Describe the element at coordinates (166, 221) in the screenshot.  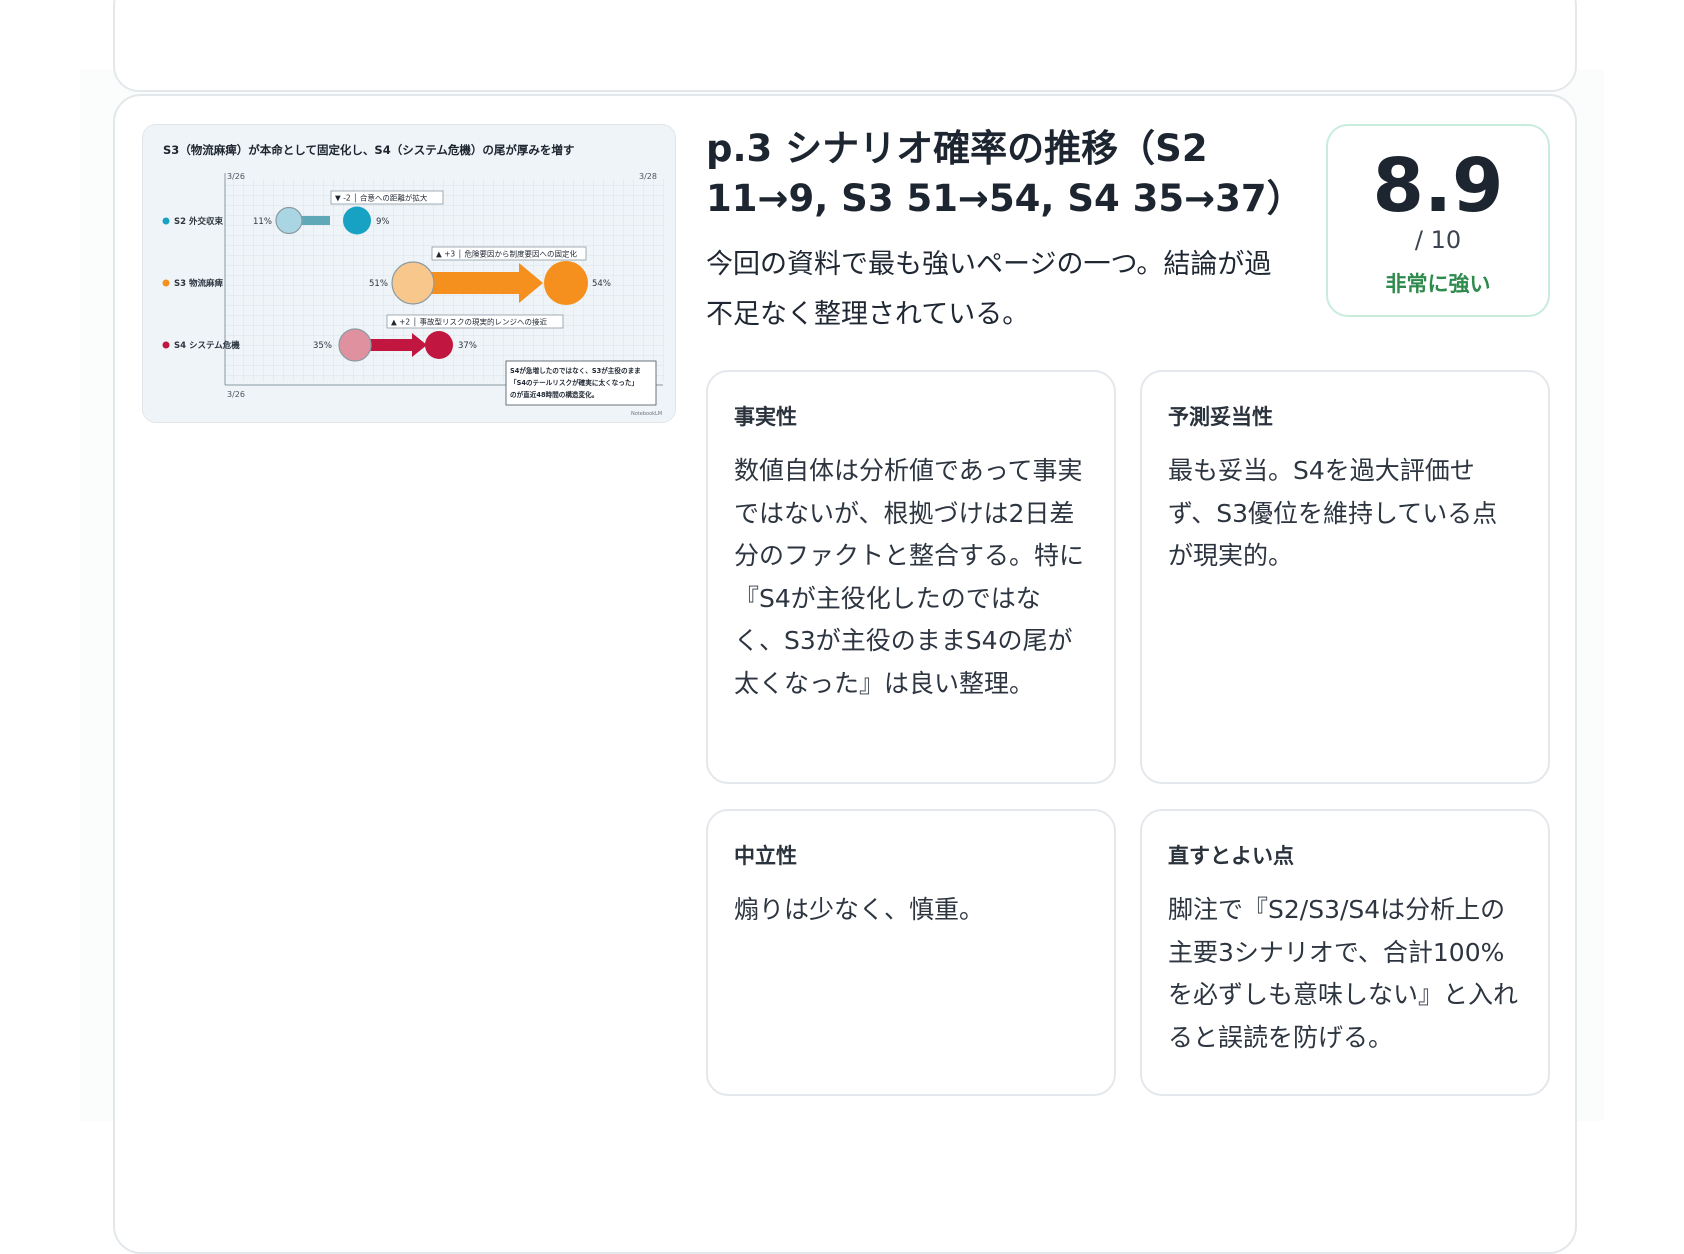
I see `s2-legend-dot` at that location.